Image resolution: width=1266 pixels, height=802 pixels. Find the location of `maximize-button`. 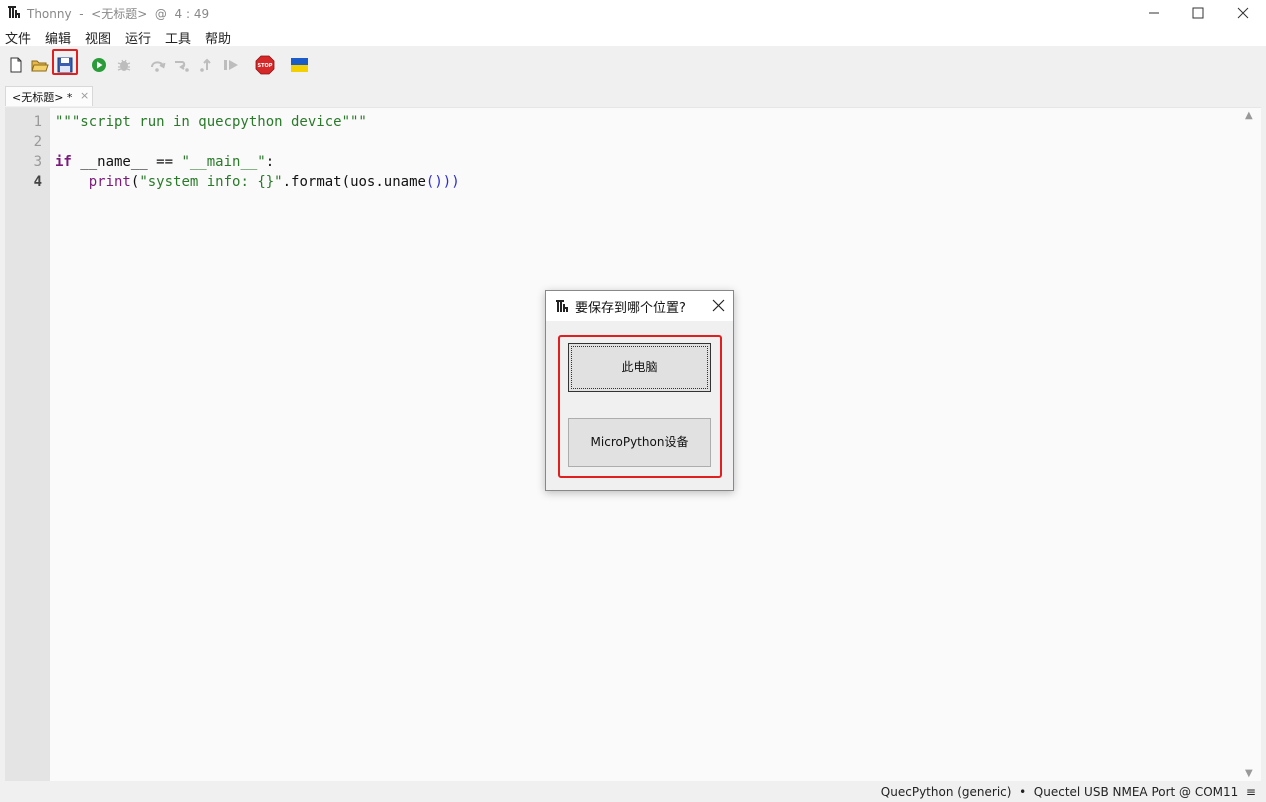

maximize-button is located at coordinates (1198, 13).